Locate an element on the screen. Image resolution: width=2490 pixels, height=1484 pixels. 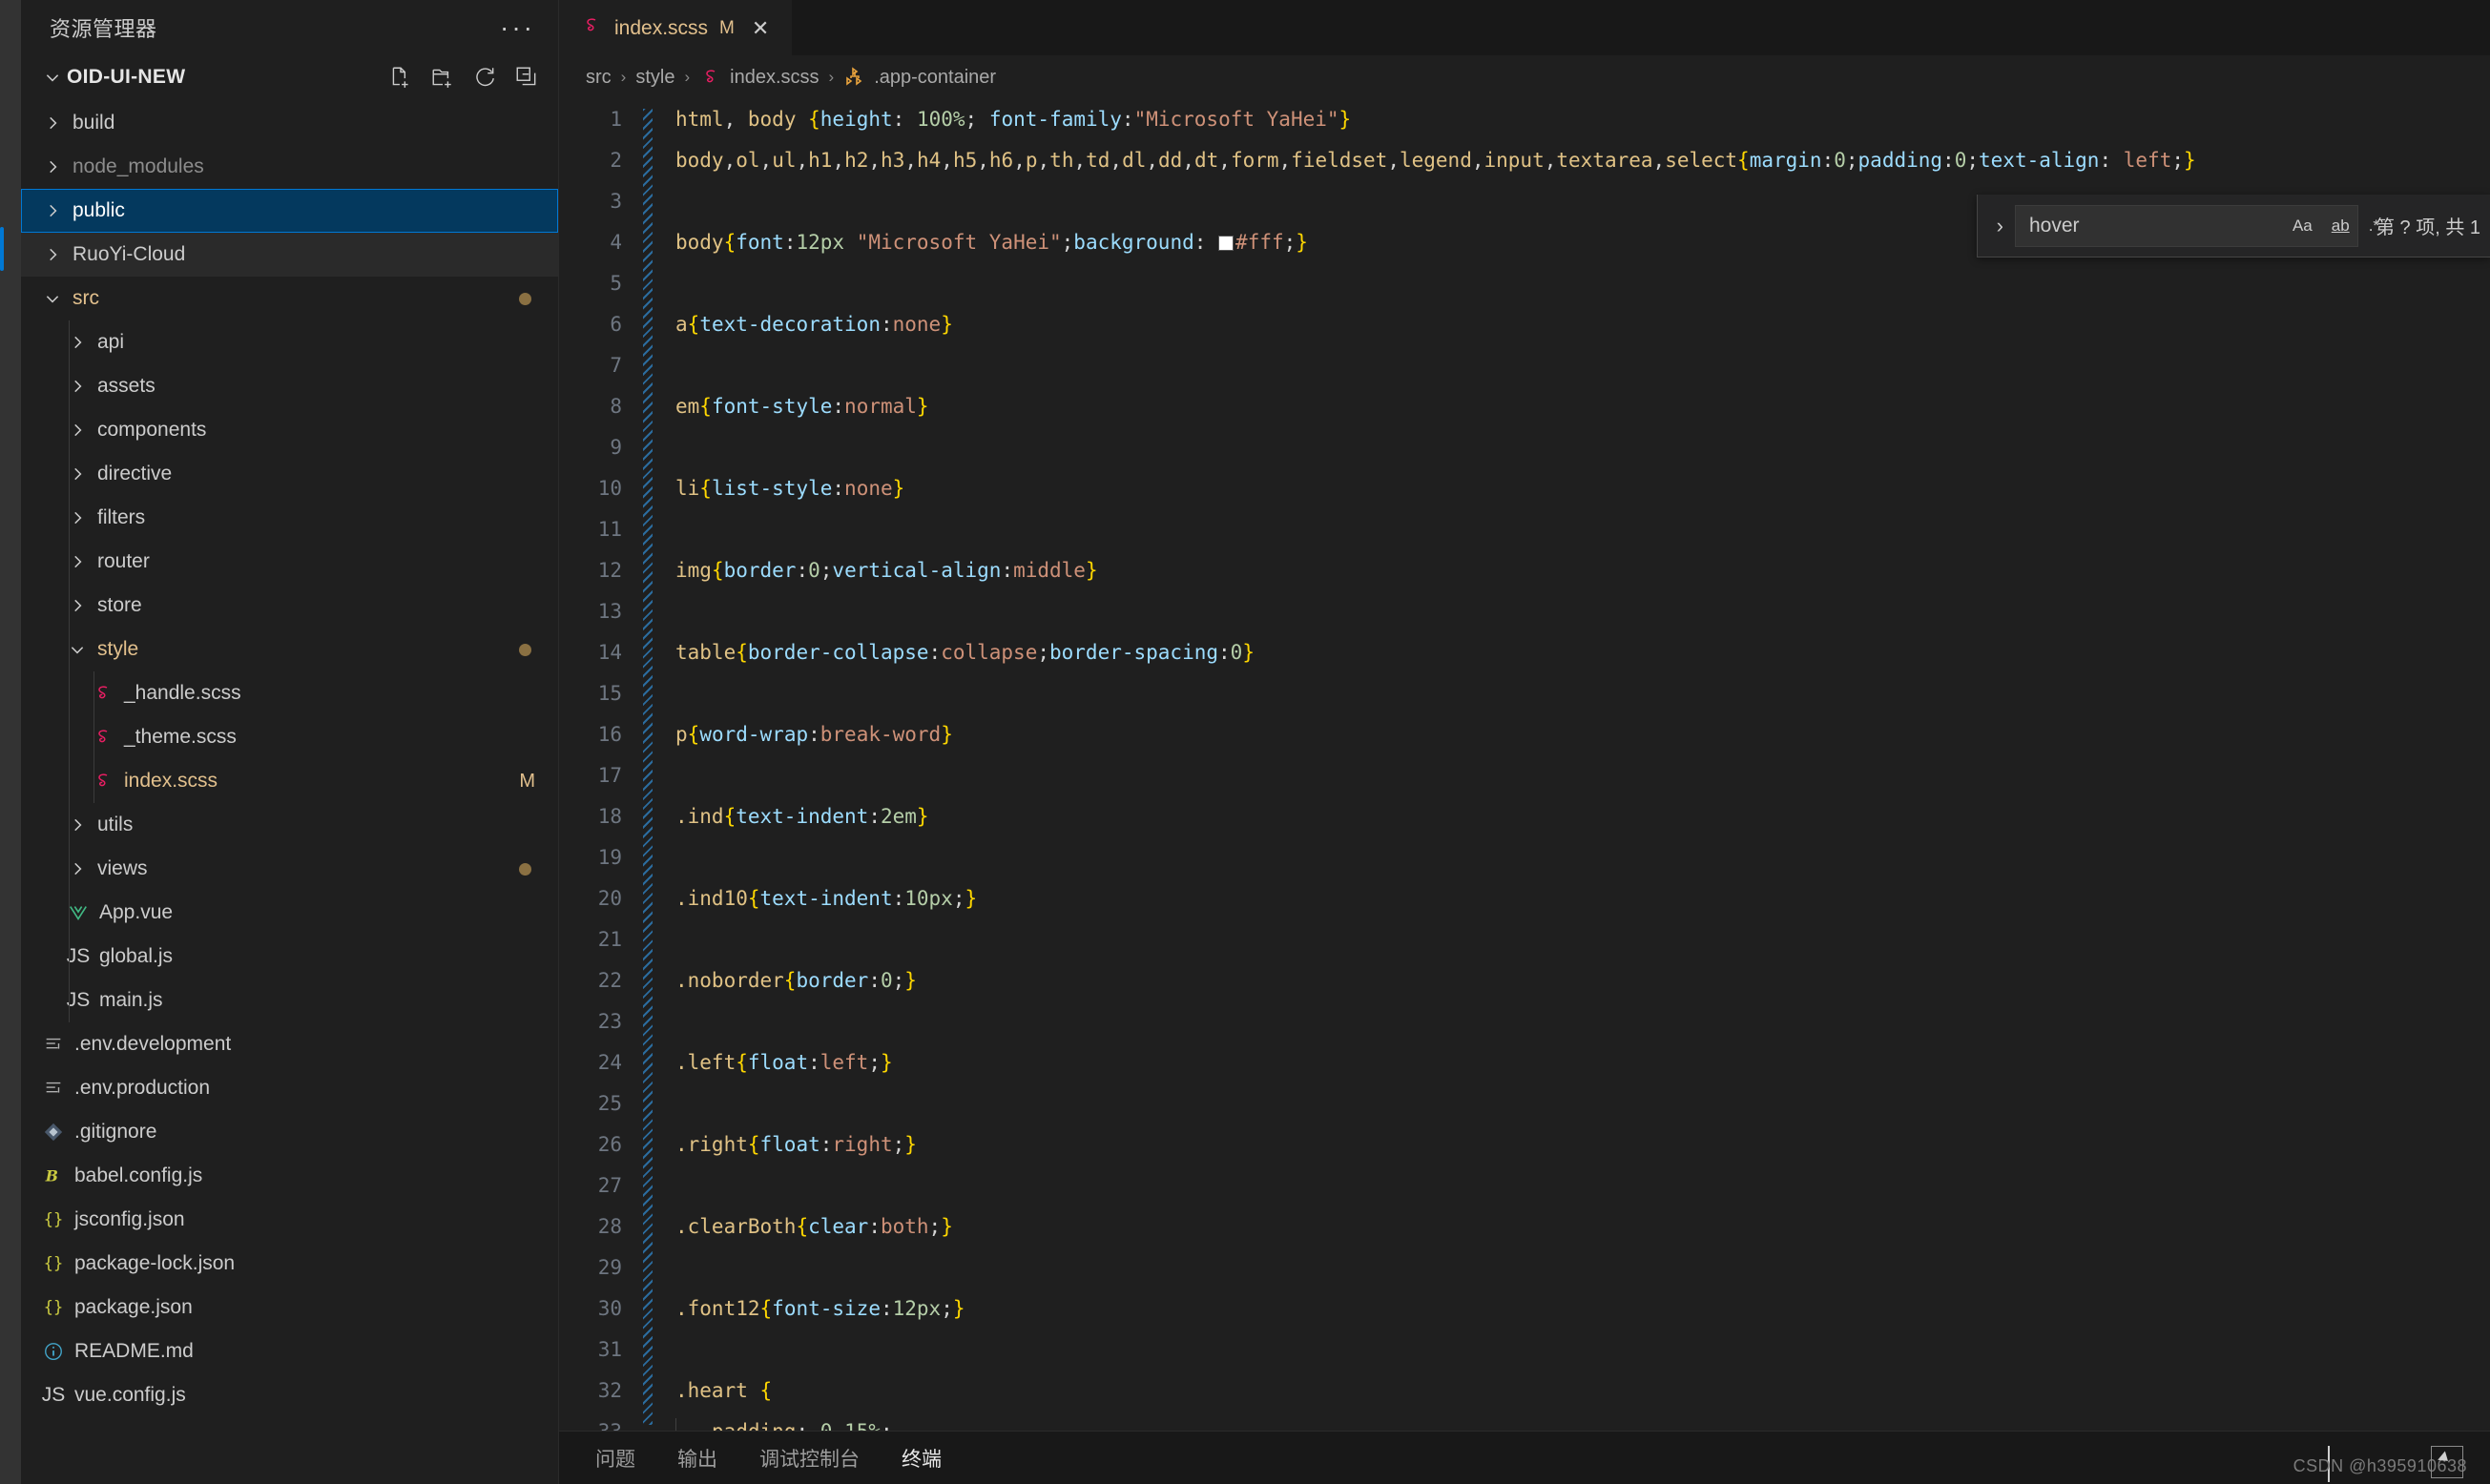
tree-file-jsconfig.json: {} jsconfig.json is located at coordinates (289, 1220).